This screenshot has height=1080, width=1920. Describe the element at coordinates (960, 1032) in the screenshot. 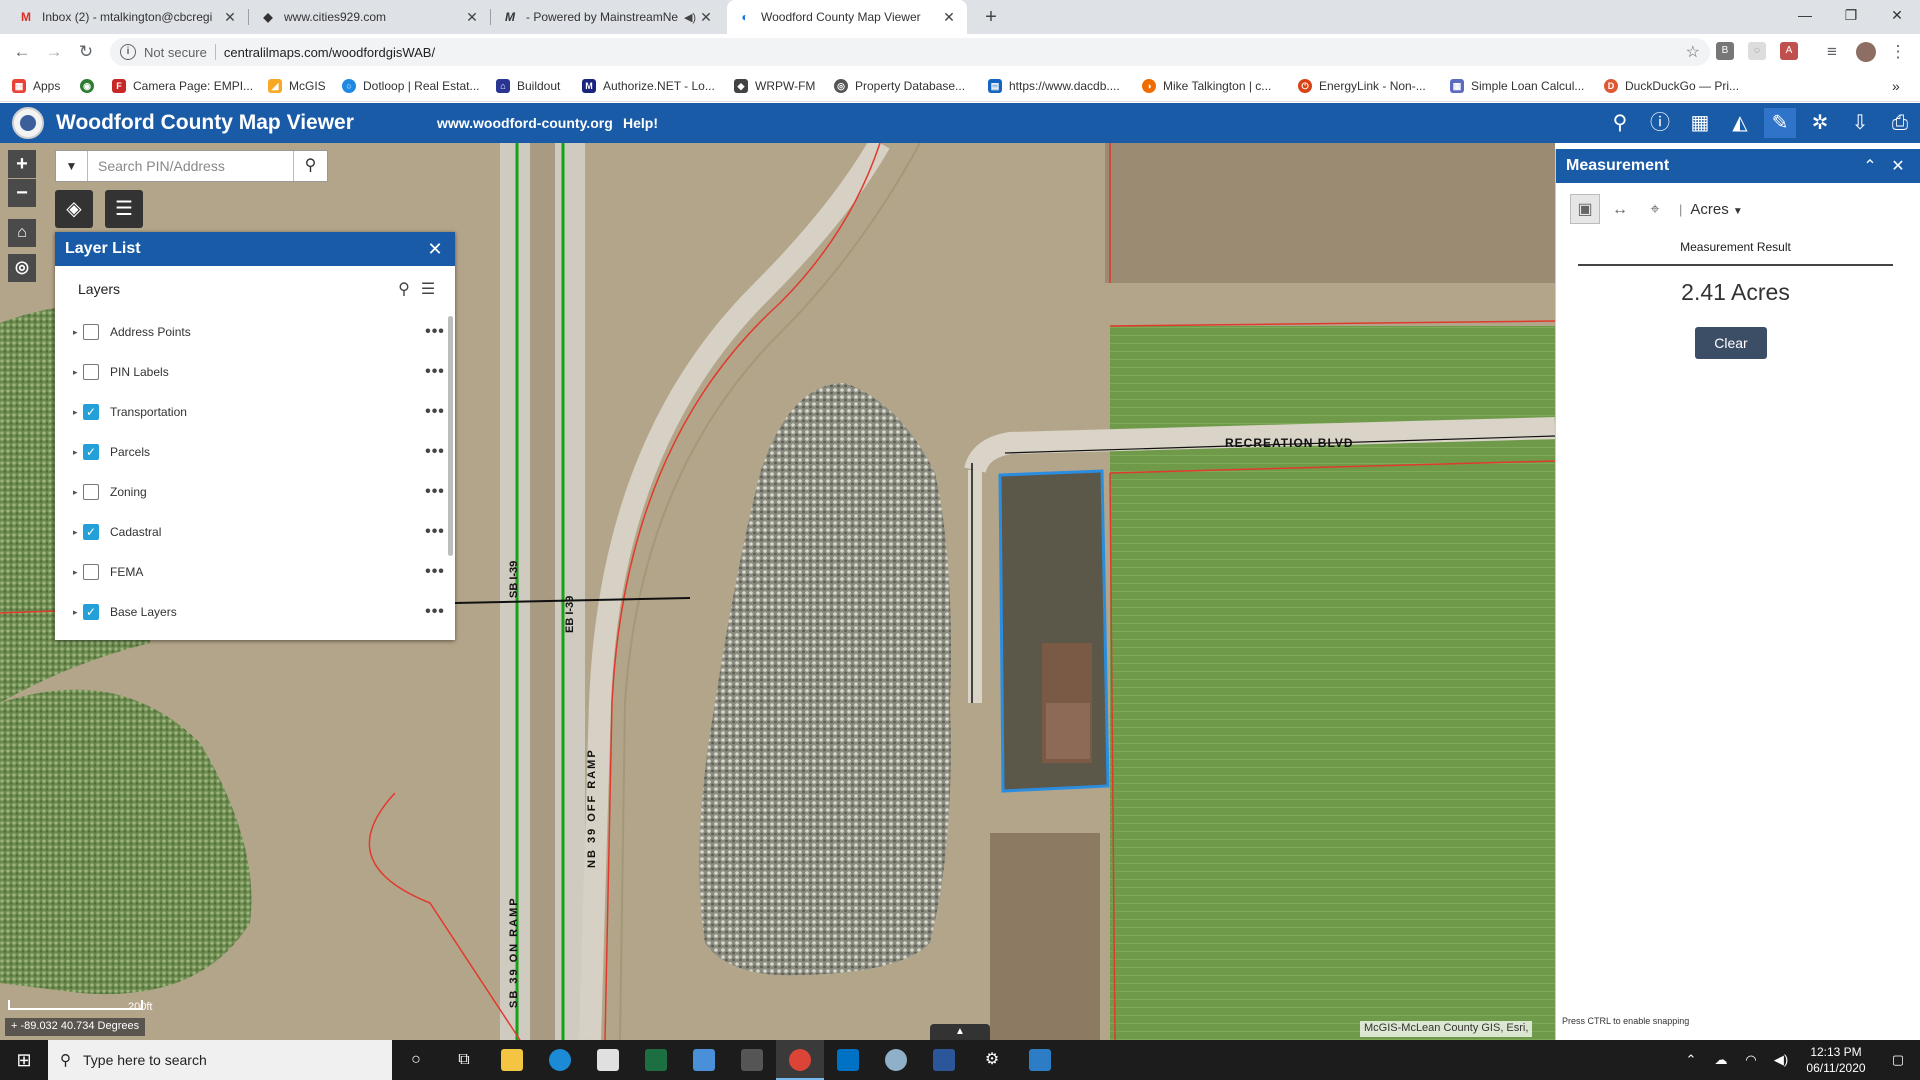

I see `attribute-table-toggle: ▲` at that location.